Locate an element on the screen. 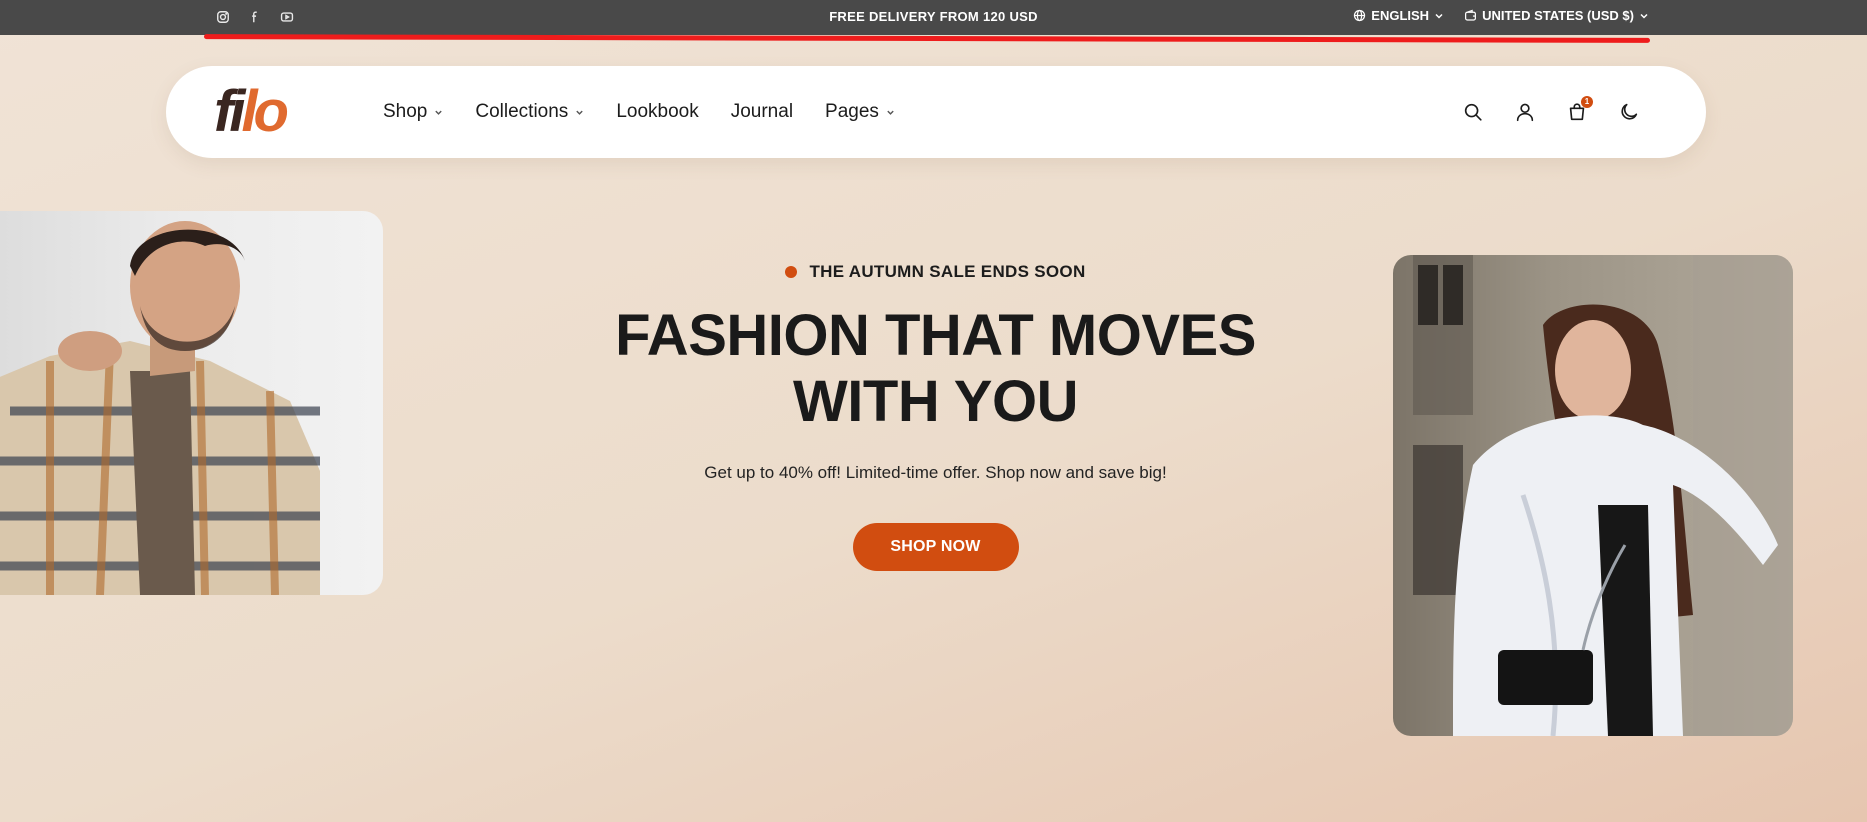 The height and width of the screenshot is (822, 1867). locale-selectors: ENGLISH UNITED STATES (USD $) is located at coordinates (1501, 15).